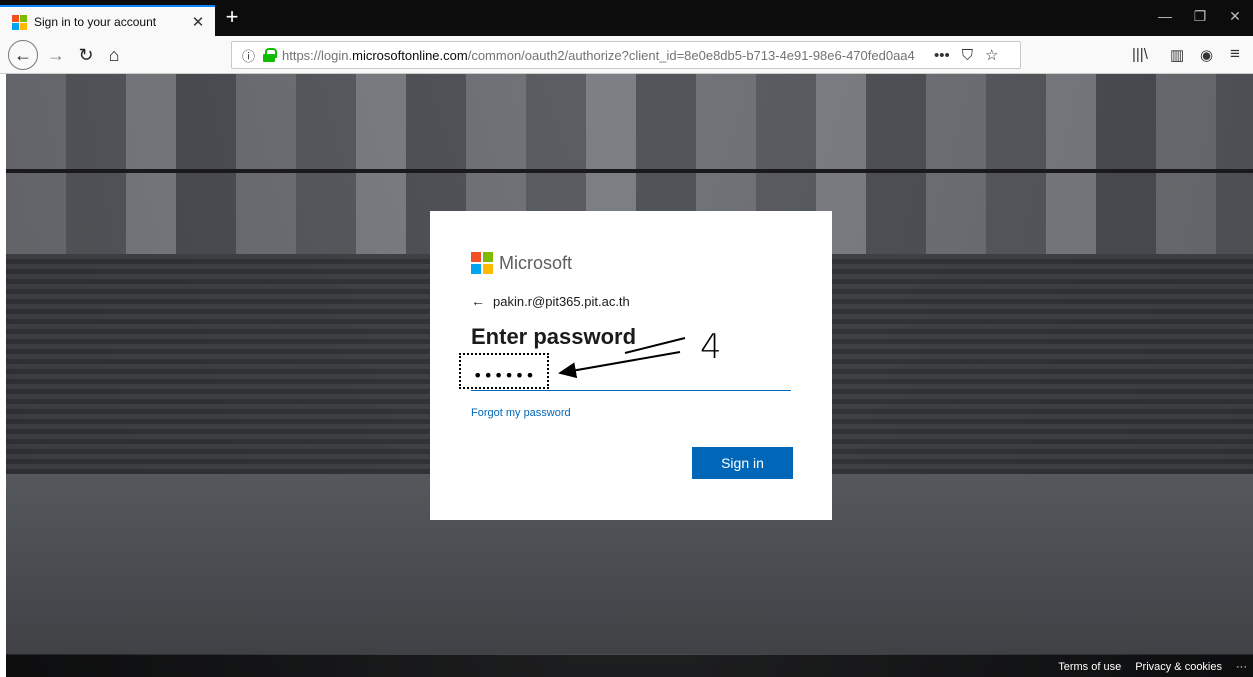  I want to click on annotation-arrow-line, so click(619, 365).